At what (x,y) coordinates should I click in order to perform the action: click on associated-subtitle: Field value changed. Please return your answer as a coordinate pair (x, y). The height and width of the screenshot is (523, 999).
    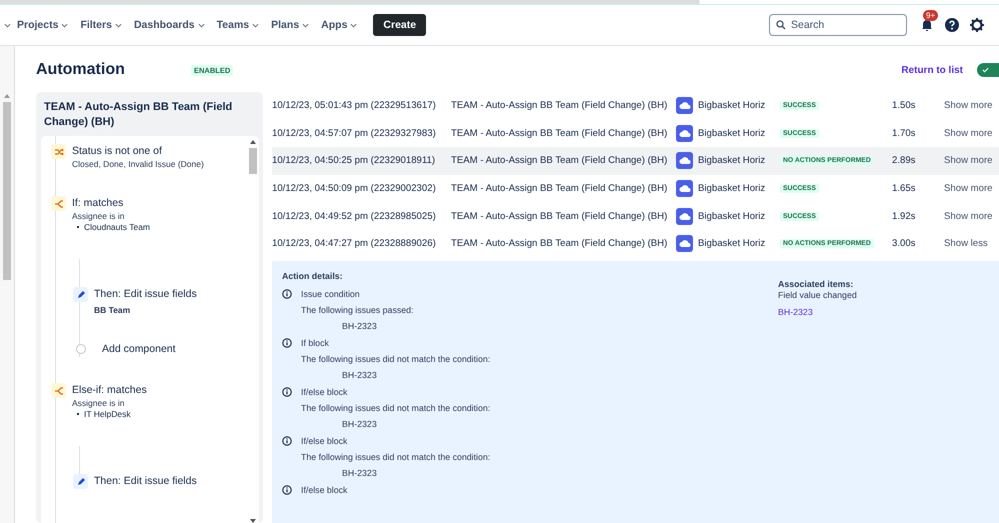
    Looking at the image, I should click on (817, 295).